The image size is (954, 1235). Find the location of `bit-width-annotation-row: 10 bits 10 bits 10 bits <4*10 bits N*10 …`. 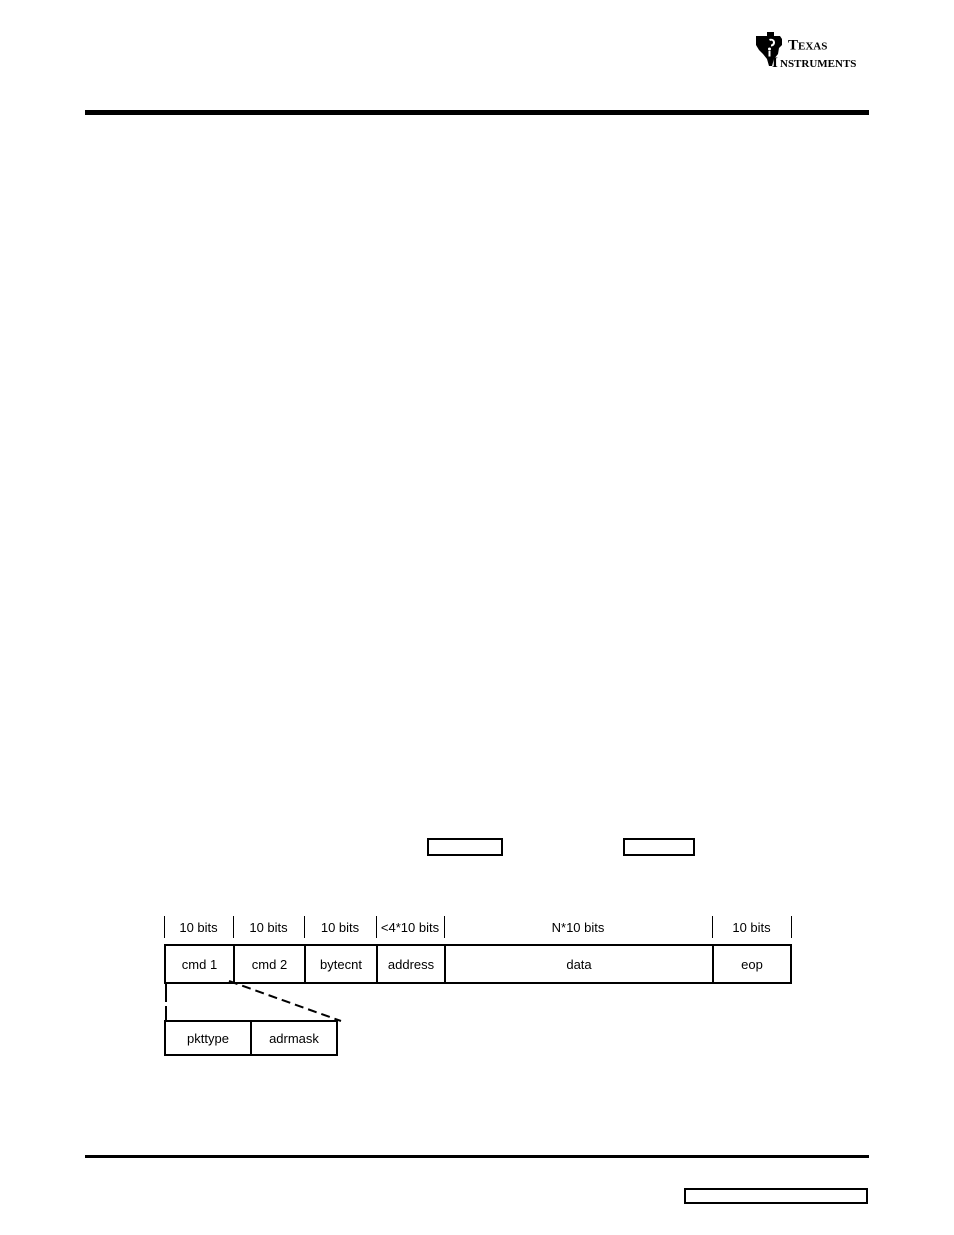

bit-width-annotation-row: 10 bits 10 bits 10 bits <4*10 bits N*10 … is located at coordinates (478, 927).